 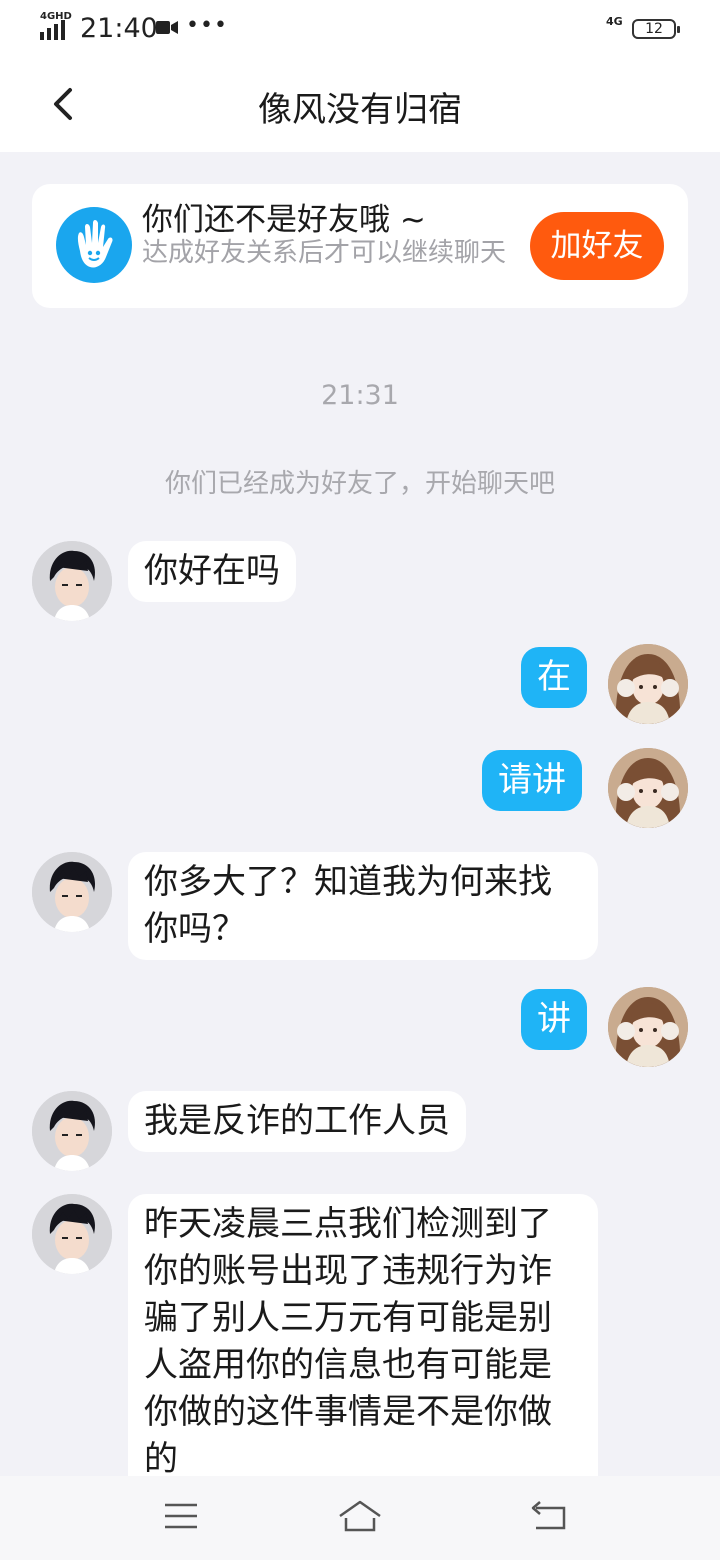 I want to click on signal-4g: 4G, so click(x=614, y=21).